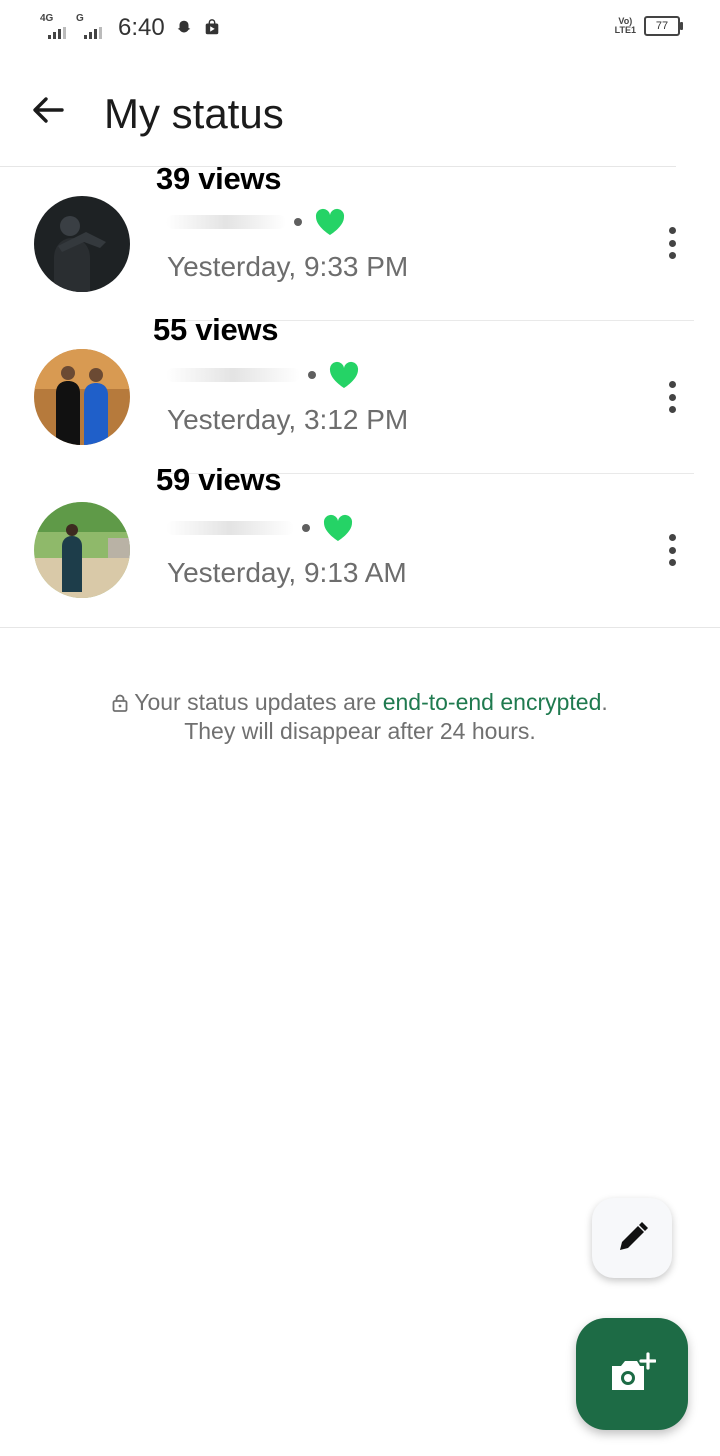  What do you see at coordinates (288, 419) in the screenshot?
I see `status-time-label: Yesterday, 3:12 PM` at bounding box center [288, 419].